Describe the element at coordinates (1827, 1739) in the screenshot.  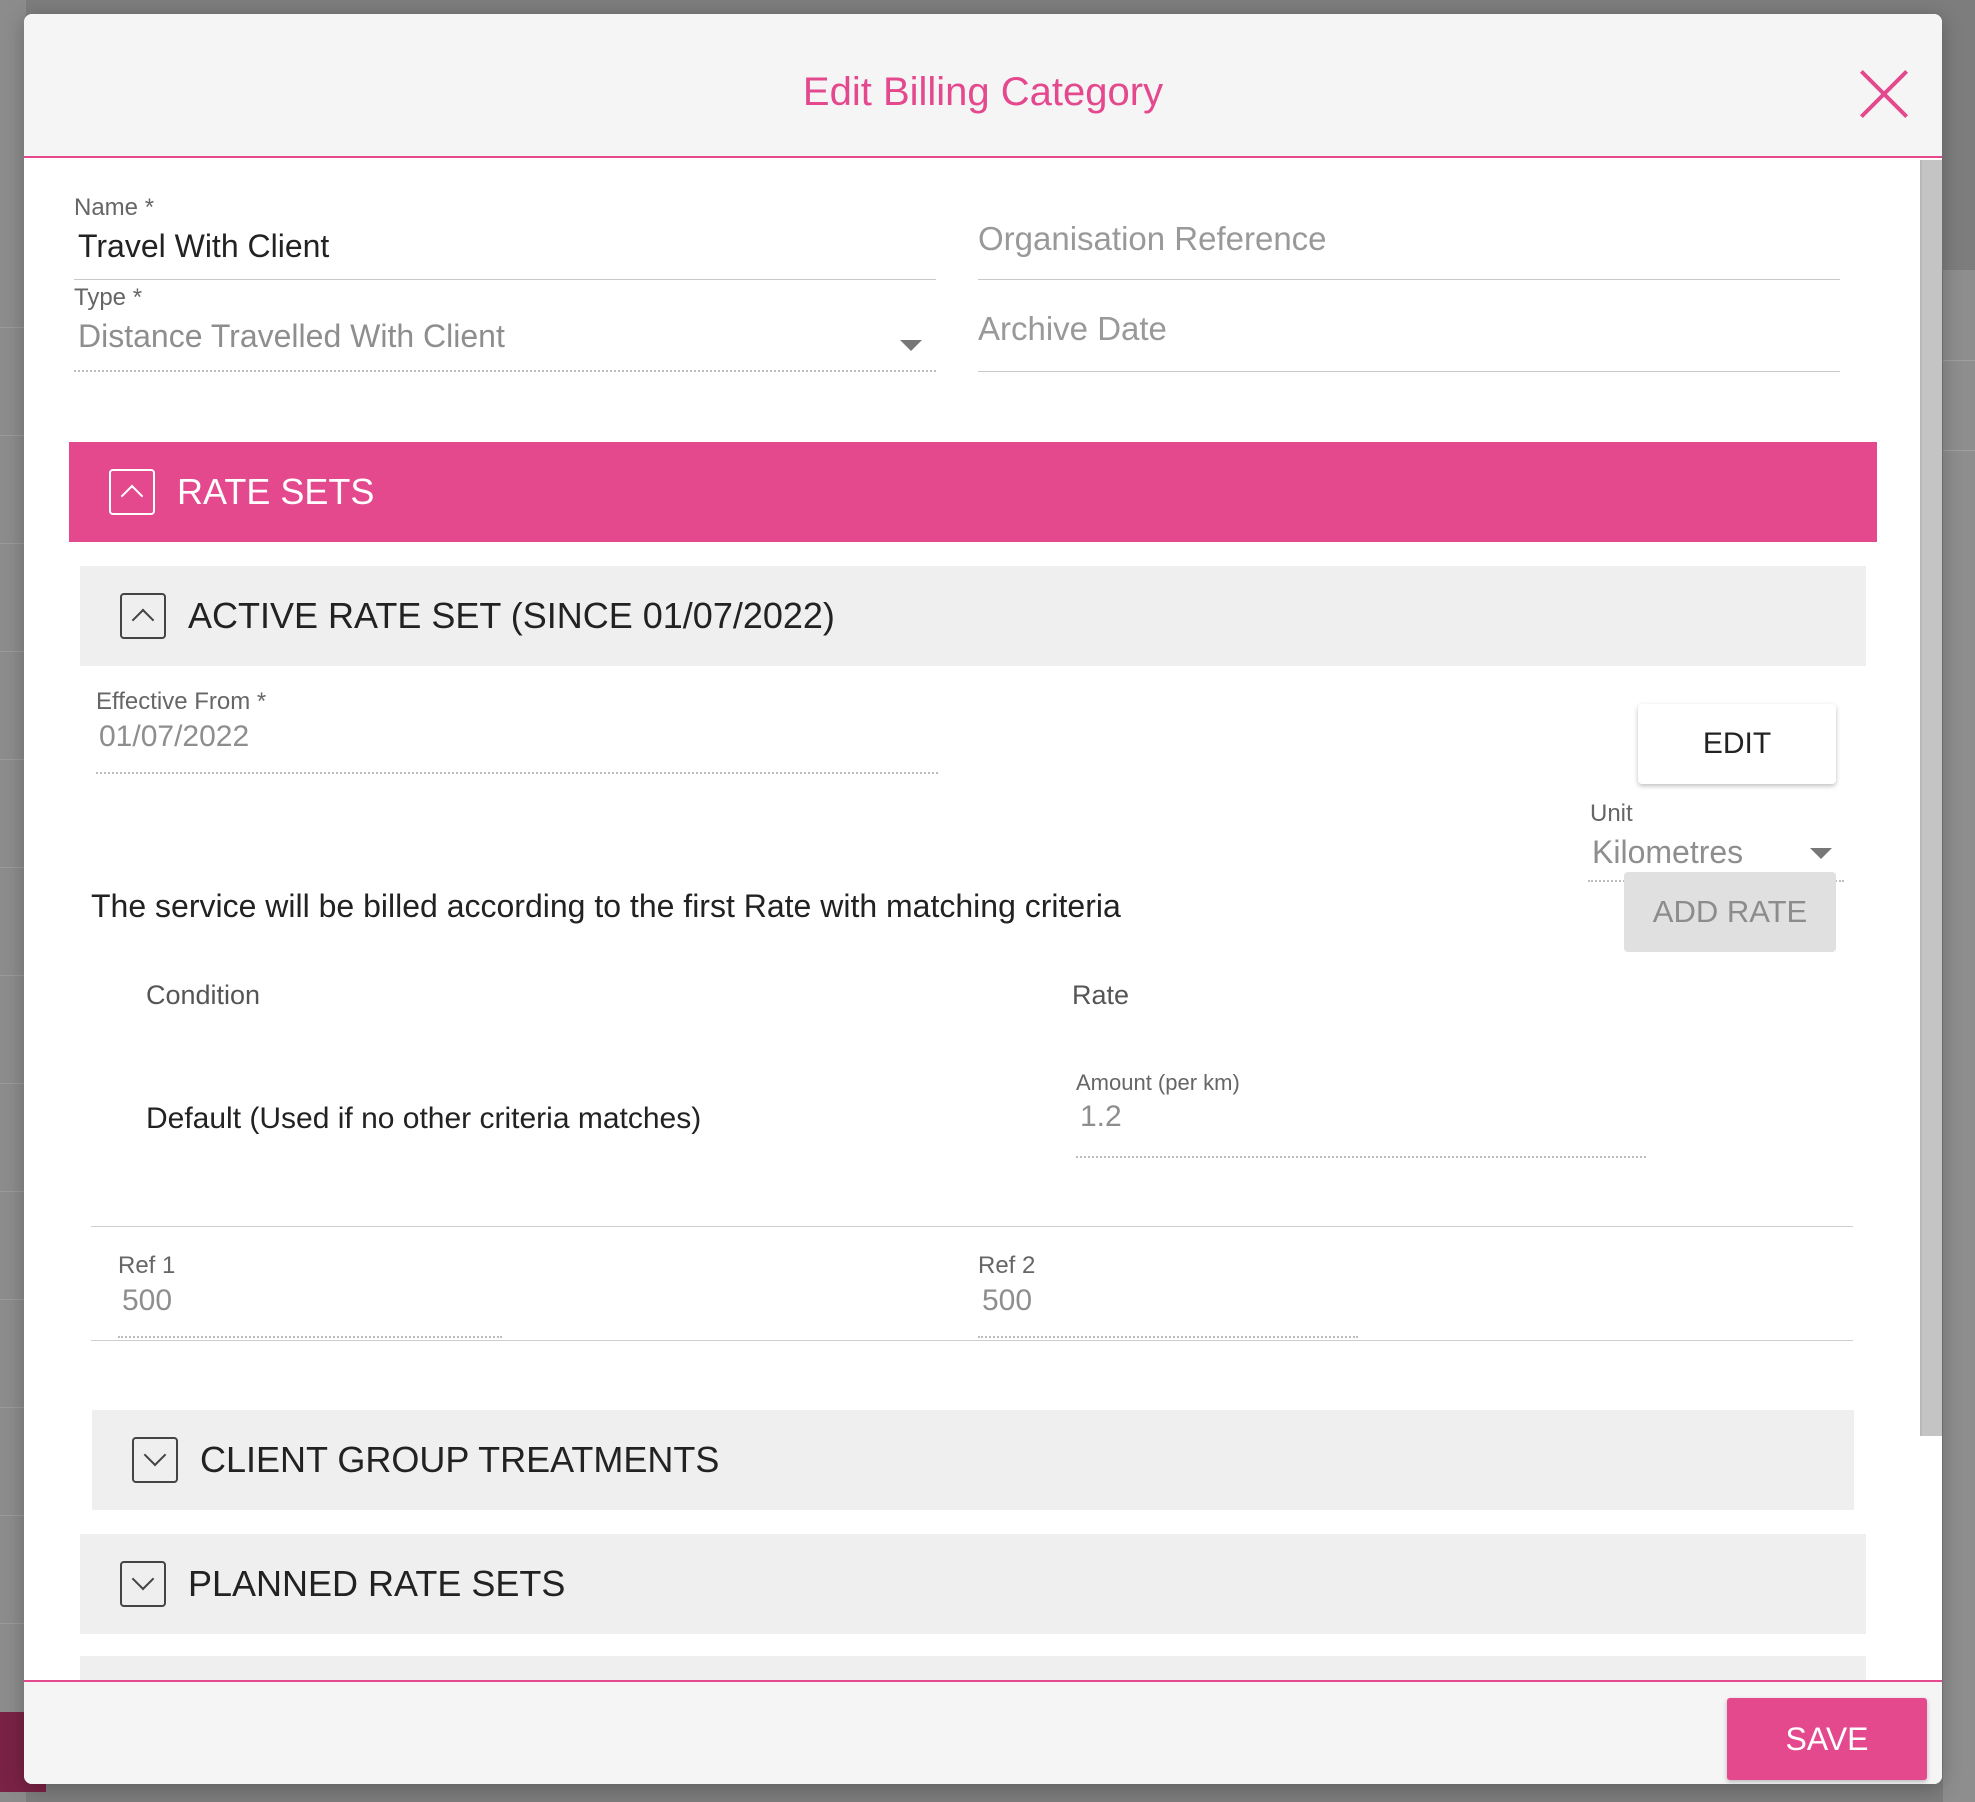
I see `save-button: SAVE` at that location.